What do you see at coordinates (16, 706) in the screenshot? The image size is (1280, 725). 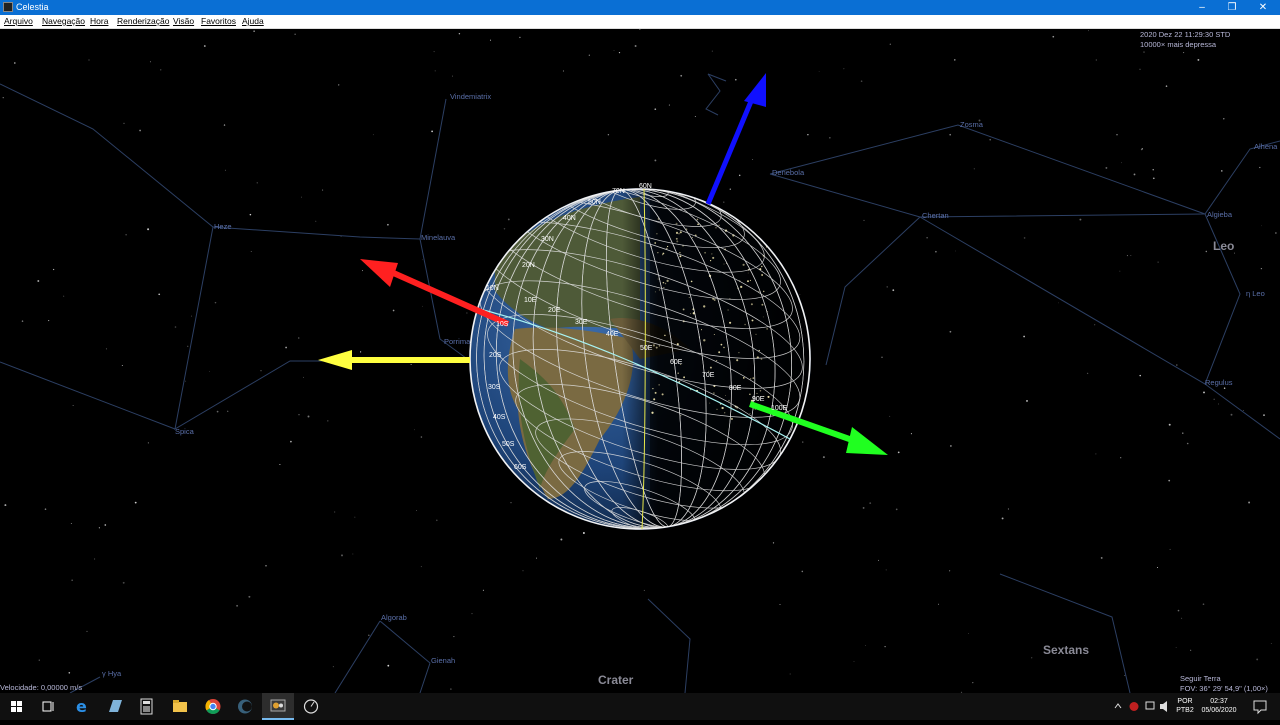 I see `start-button` at bounding box center [16, 706].